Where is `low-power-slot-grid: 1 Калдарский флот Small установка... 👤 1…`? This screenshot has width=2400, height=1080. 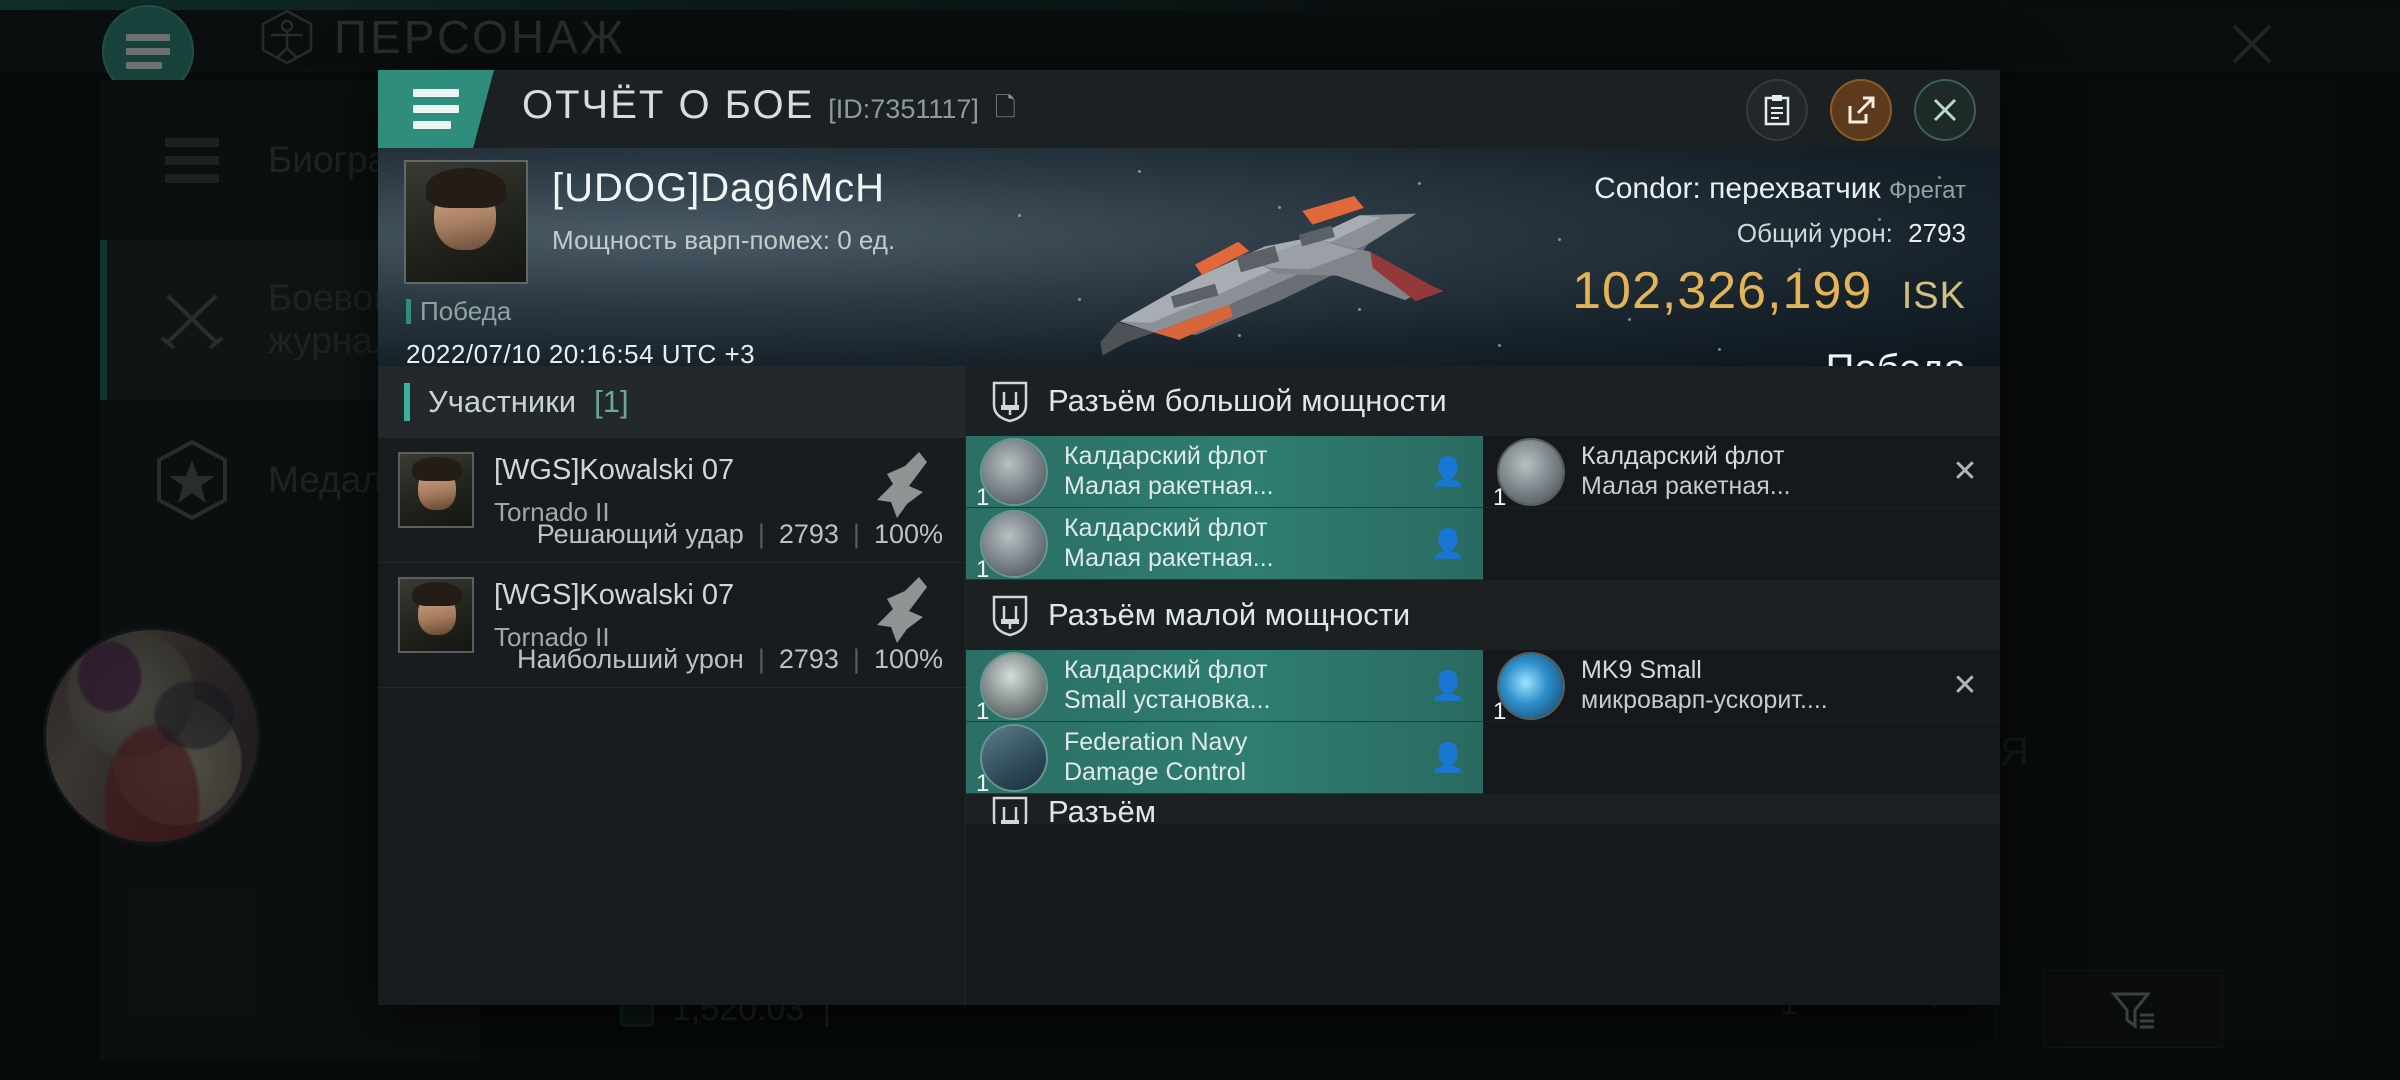 low-power-slot-grid: 1 Калдарский флот Small установка... 👤 1… is located at coordinates (1483, 723).